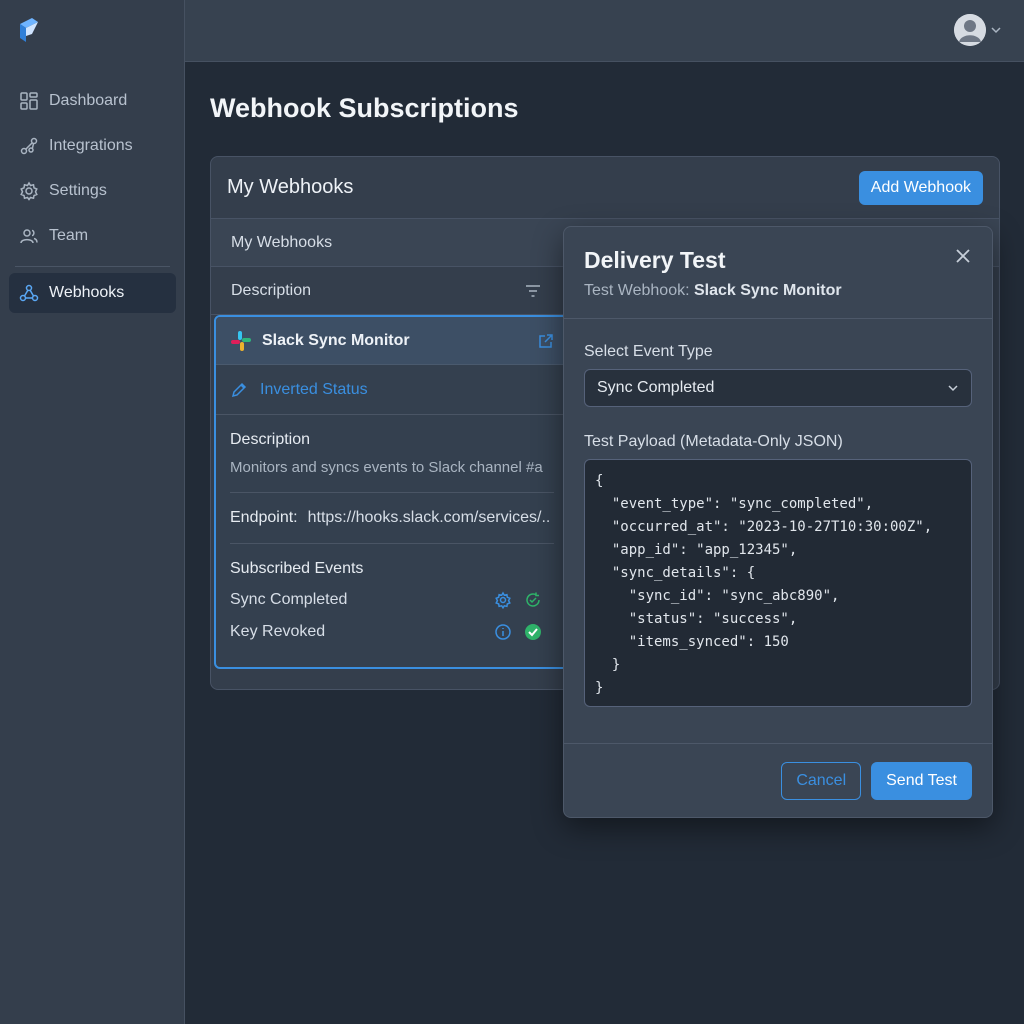 This screenshot has width=1024, height=1024. I want to click on status-row: Inverted Status, so click(392, 390).